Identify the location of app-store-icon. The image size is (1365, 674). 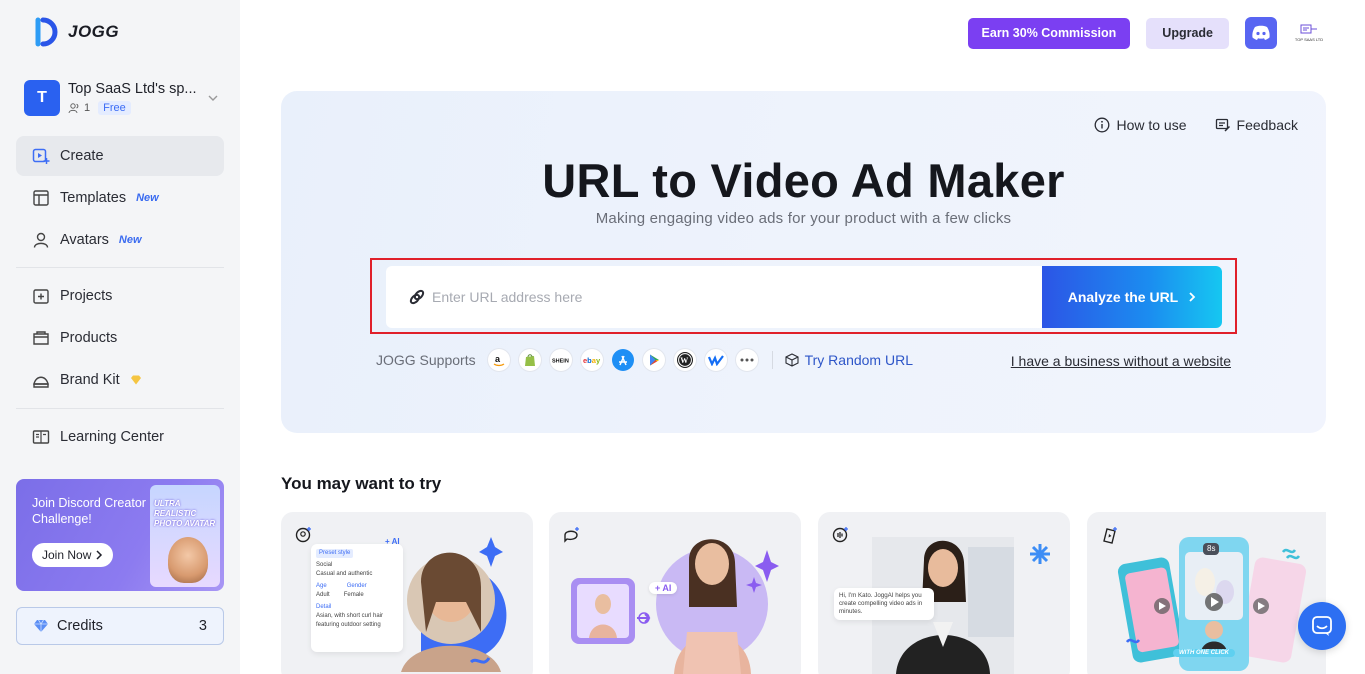
(622, 360).